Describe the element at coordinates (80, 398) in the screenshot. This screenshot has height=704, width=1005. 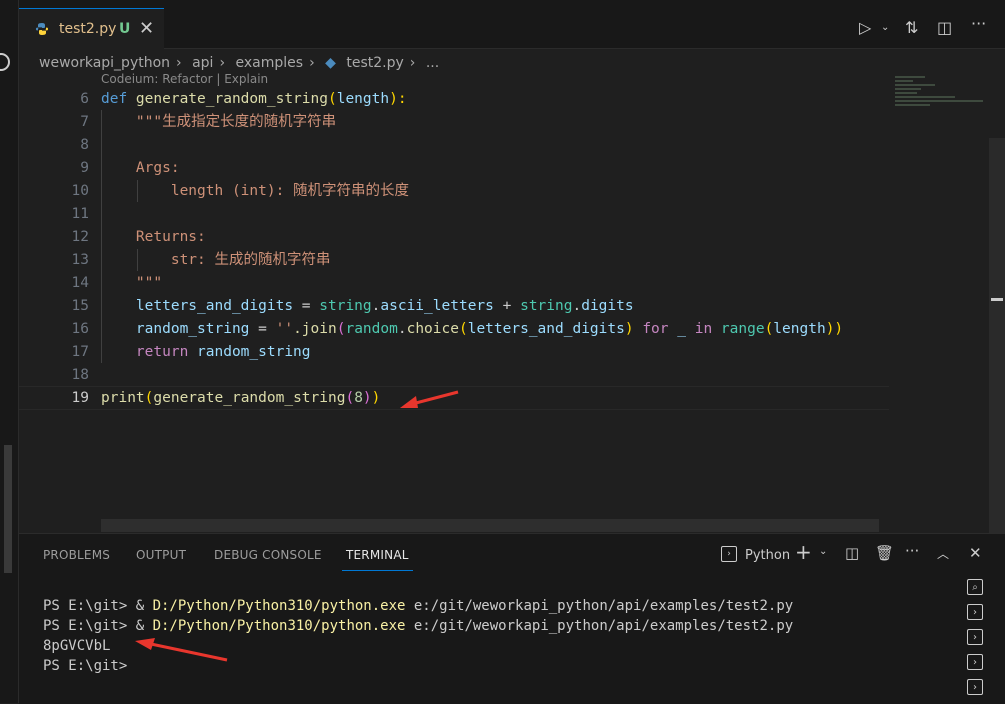
I see `line-number: 19` at that location.